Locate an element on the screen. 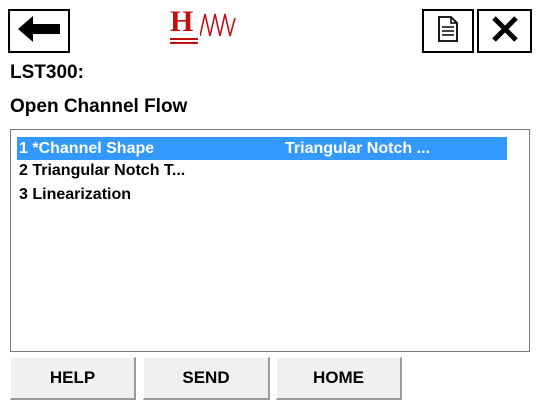 Image resolution: width=550 pixels, height=400 pixels. send-button: SEND is located at coordinates (206, 378).